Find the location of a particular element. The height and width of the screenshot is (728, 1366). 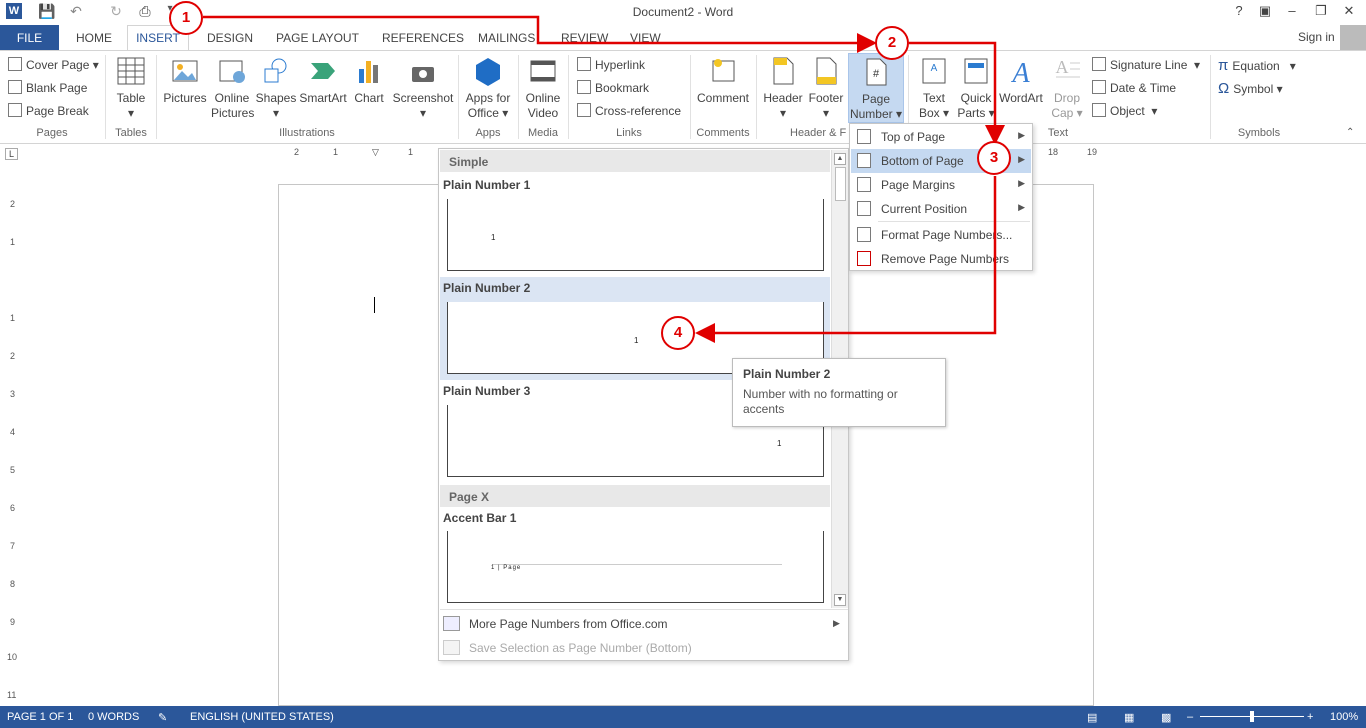

chart-button: Chart is located at coordinates (369, 80).